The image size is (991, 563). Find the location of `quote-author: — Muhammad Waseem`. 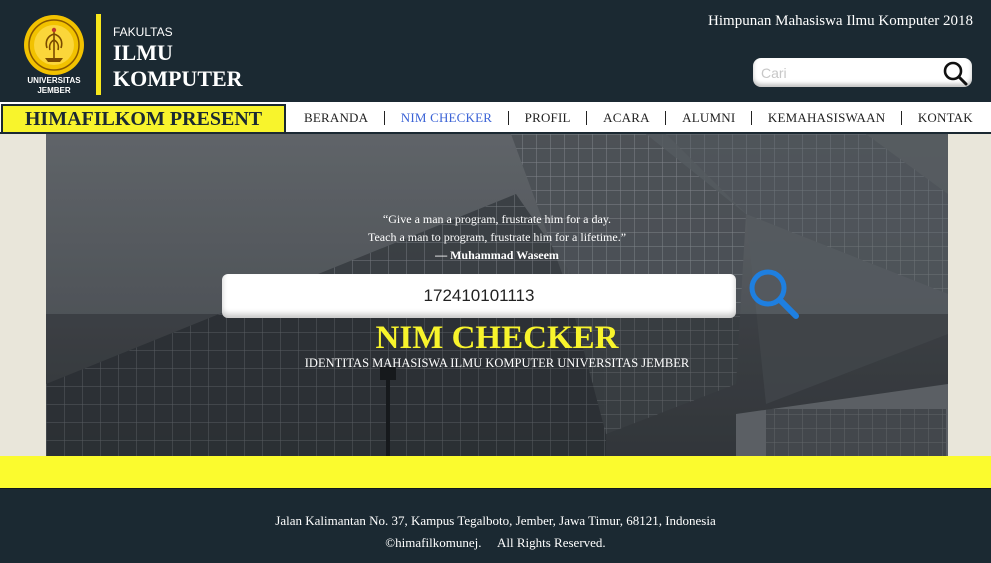

quote-author: — Muhammad Waseem is located at coordinates (497, 255).